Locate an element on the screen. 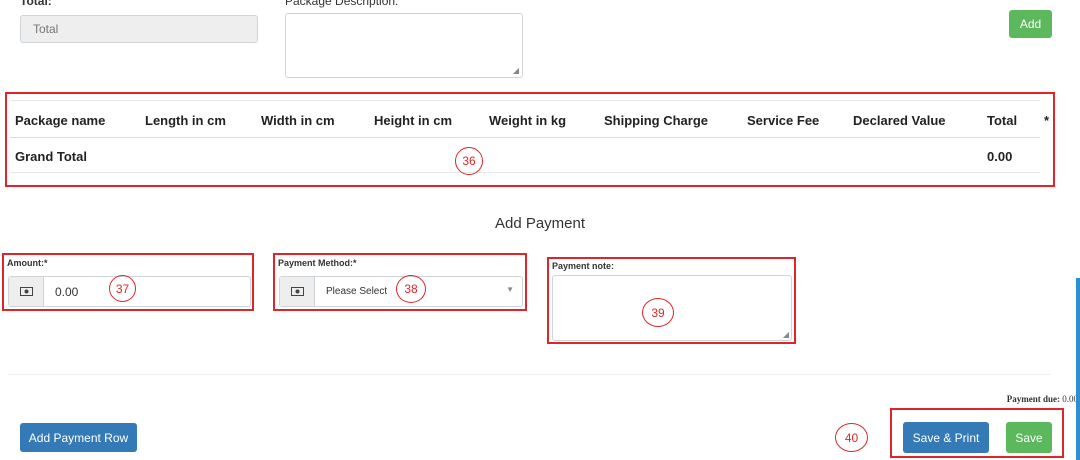 The width and height of the screenshot is (1080, 460). package-description-label: Package Description: is located at coordinates (342, 4).